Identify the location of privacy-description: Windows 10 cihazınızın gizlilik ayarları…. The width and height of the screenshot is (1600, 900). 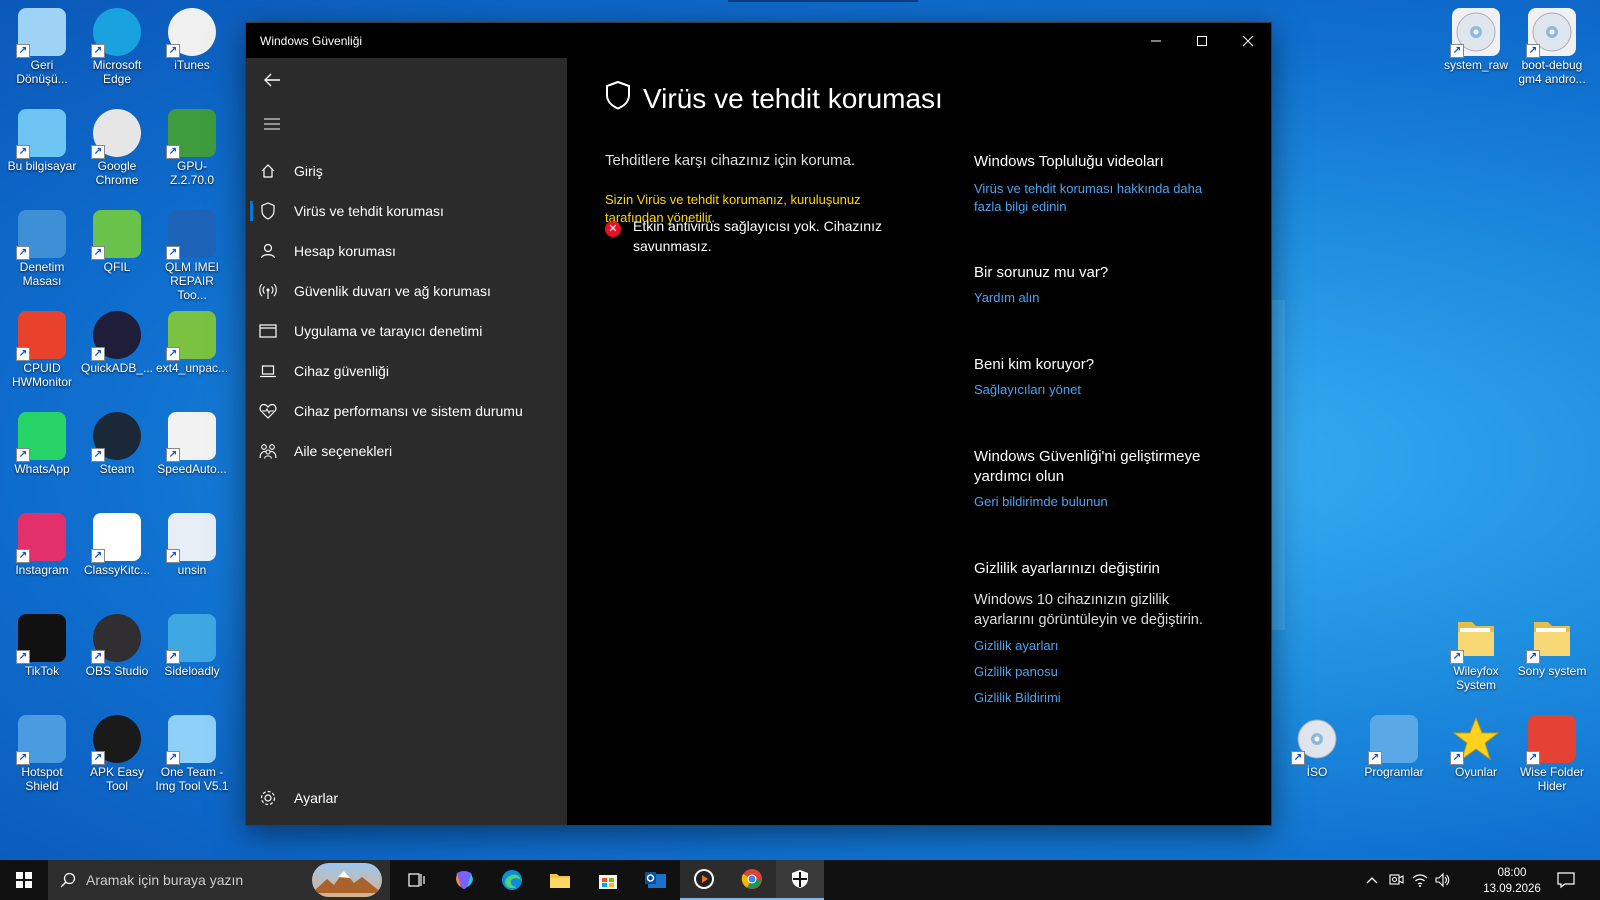
(1088, 610).